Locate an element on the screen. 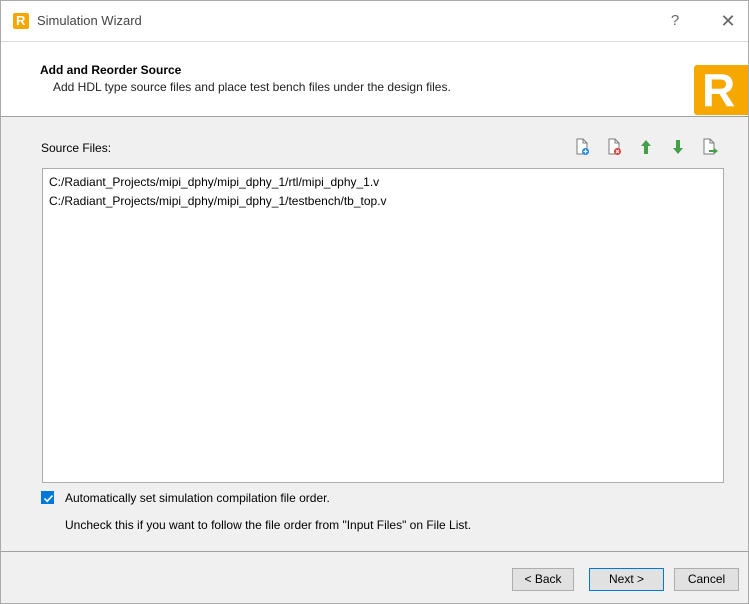 This screenshot has height=604, width=749. radiant-app-icon is located at coordinates (21, 21).